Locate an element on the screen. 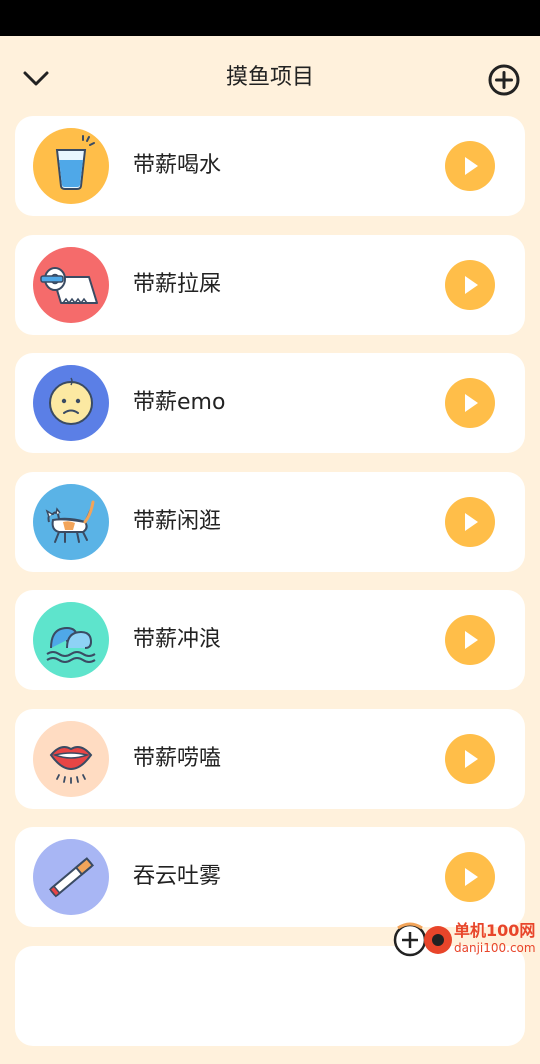  add-button is located at coordinates (504, 80).